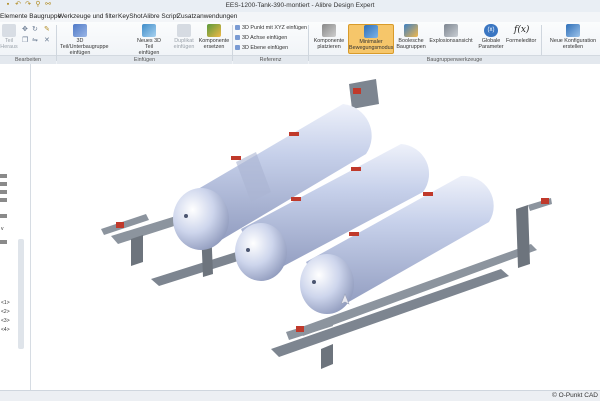  What do you see at coordinates (28, 59) in the screenshot?
I see `group-label-edit: Bearbeiten` at bounding box center [28, 59].